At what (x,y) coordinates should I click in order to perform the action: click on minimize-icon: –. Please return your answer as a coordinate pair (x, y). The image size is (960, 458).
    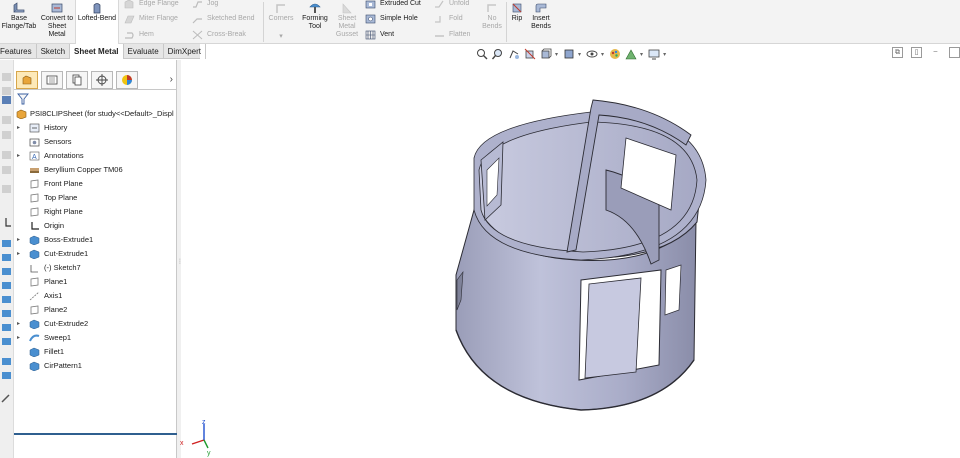
    Looking at the image, I should click on (935, 52).